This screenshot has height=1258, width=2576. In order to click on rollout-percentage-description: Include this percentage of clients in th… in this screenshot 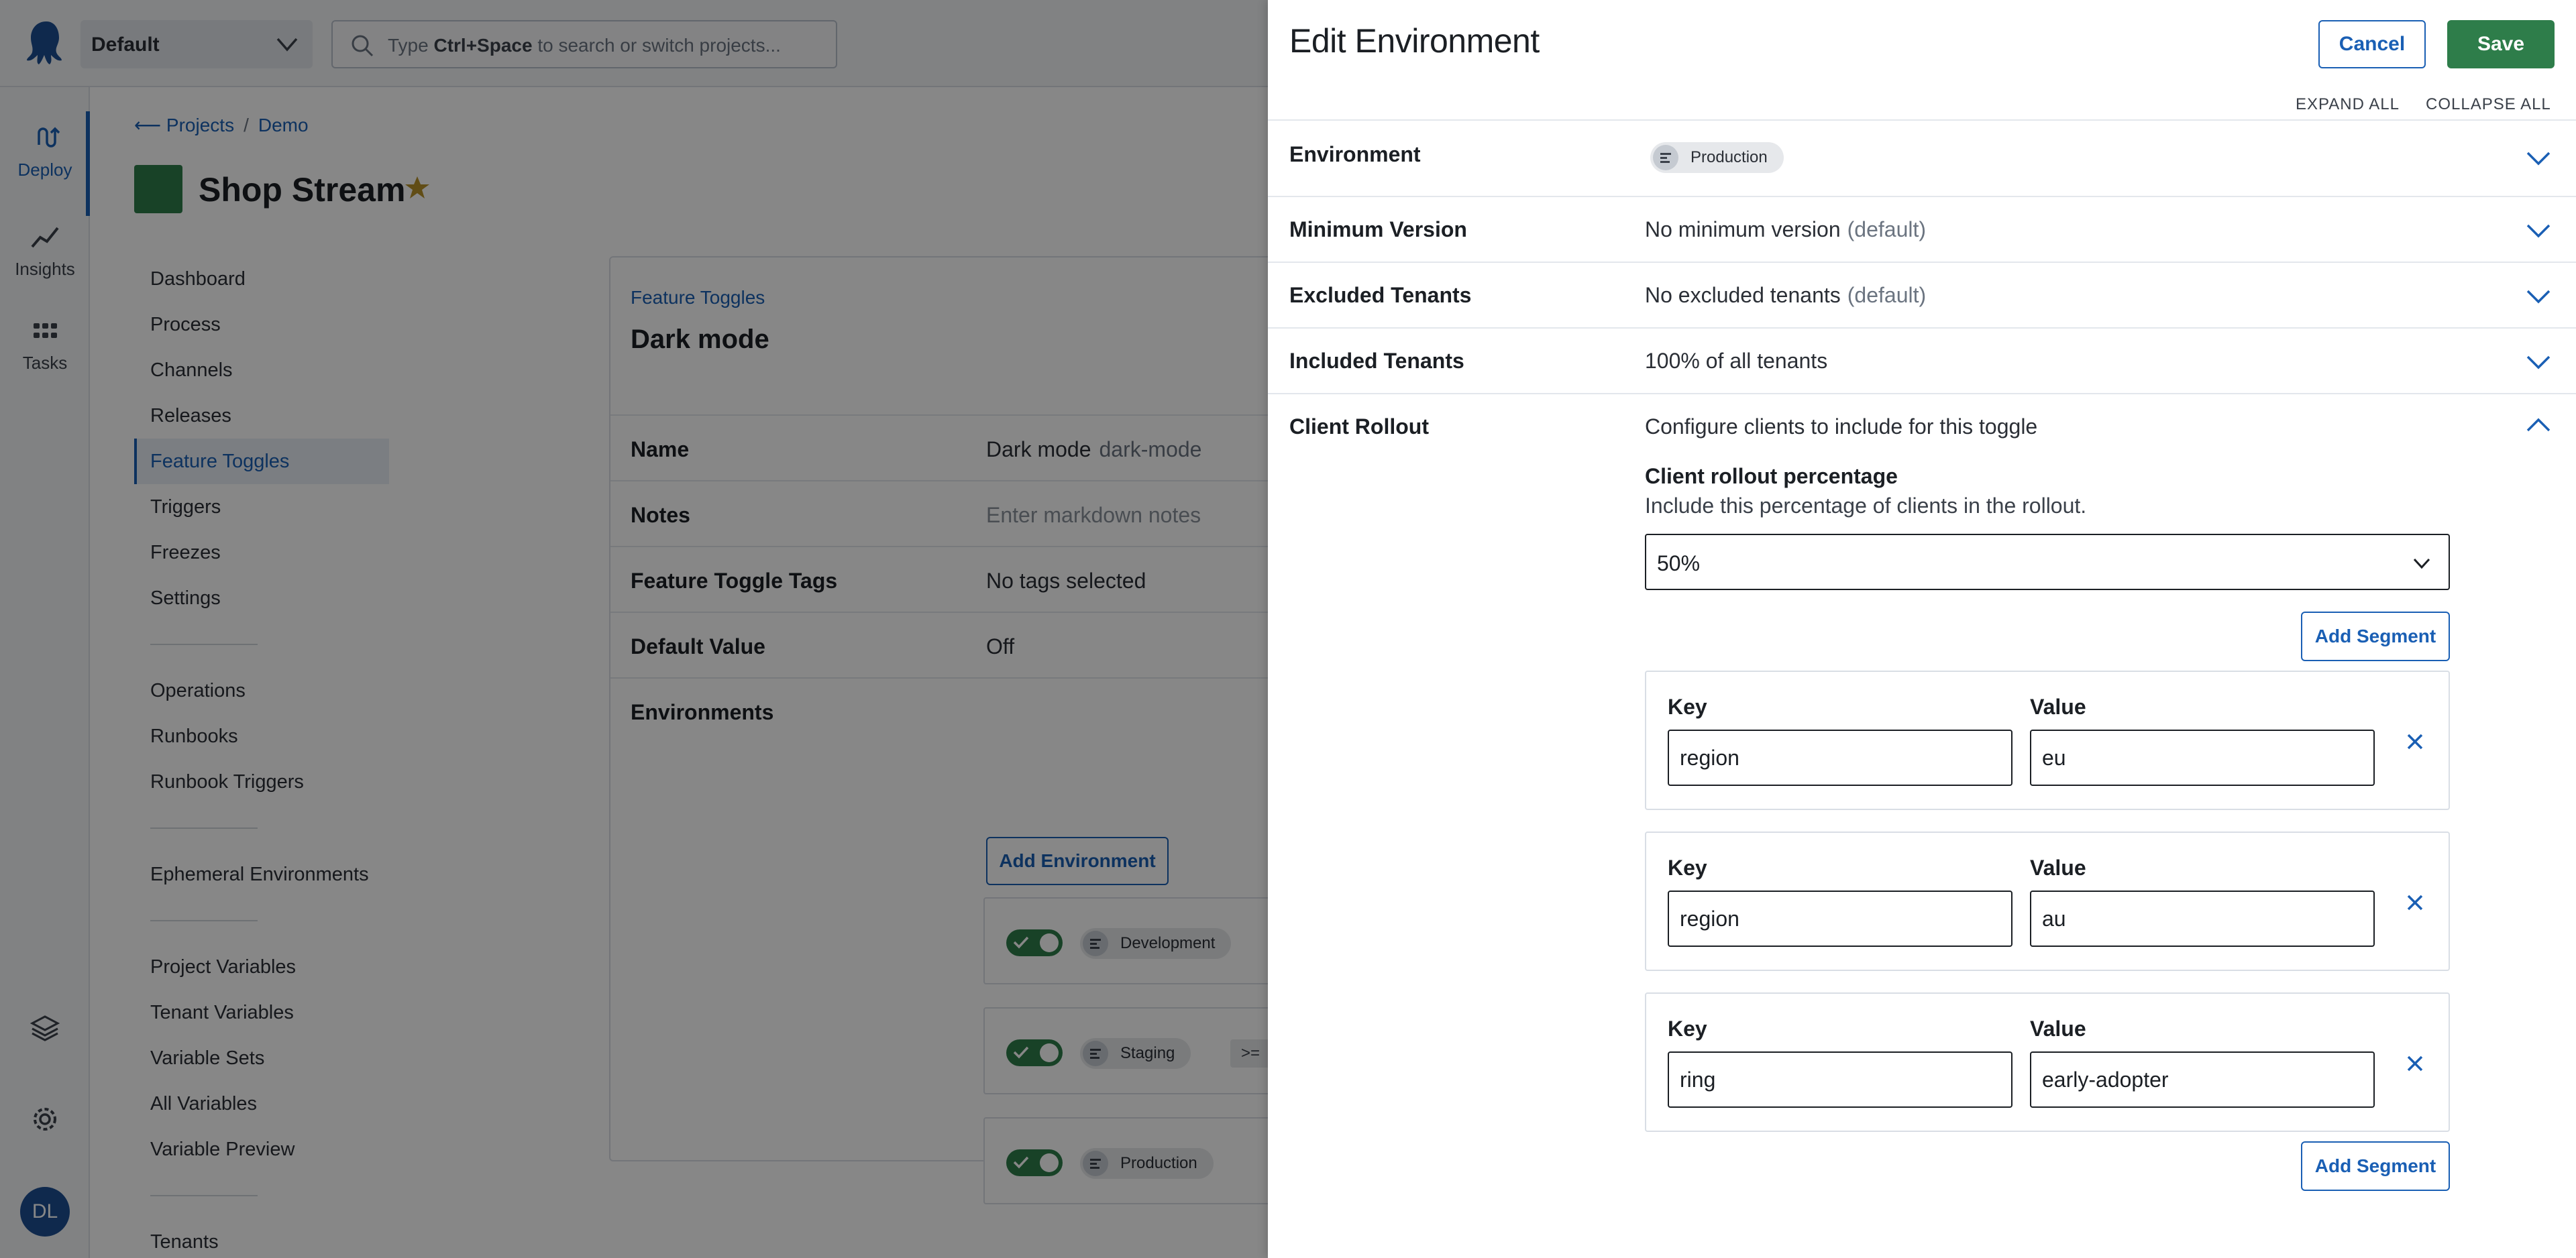, I will do `click(1866, 506)`.